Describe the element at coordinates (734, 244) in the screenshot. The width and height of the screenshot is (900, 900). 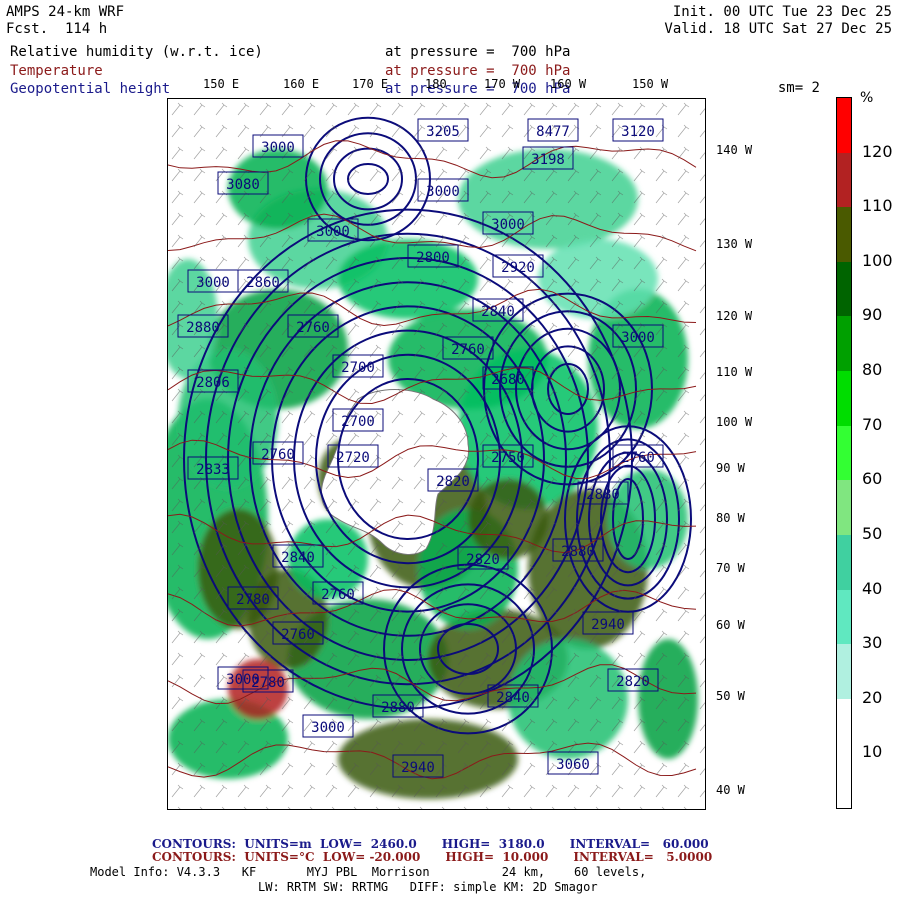
I see `right-longitude-label: 130 W` at that location.